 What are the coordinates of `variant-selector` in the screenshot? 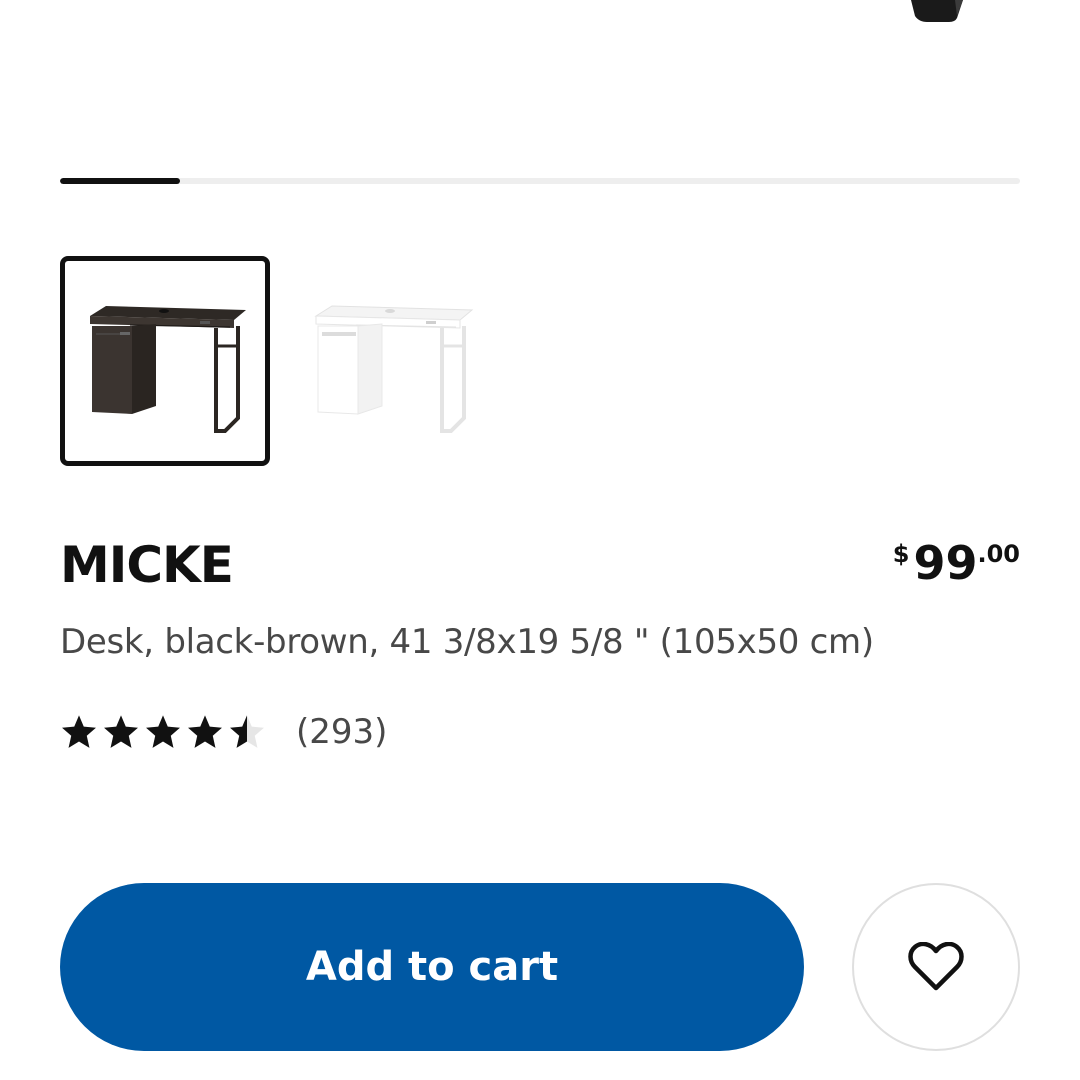 It's located at (278, 361).